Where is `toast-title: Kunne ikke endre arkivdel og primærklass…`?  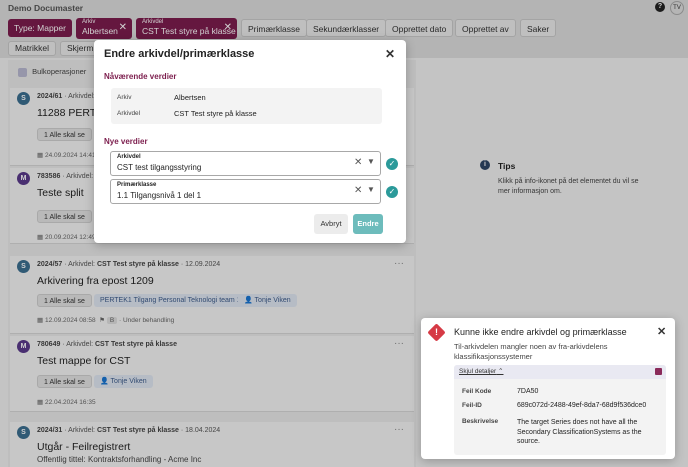
toast-title: Kunne ikke endre arkivdel og primærklass… is located at coordinates (540, 332).